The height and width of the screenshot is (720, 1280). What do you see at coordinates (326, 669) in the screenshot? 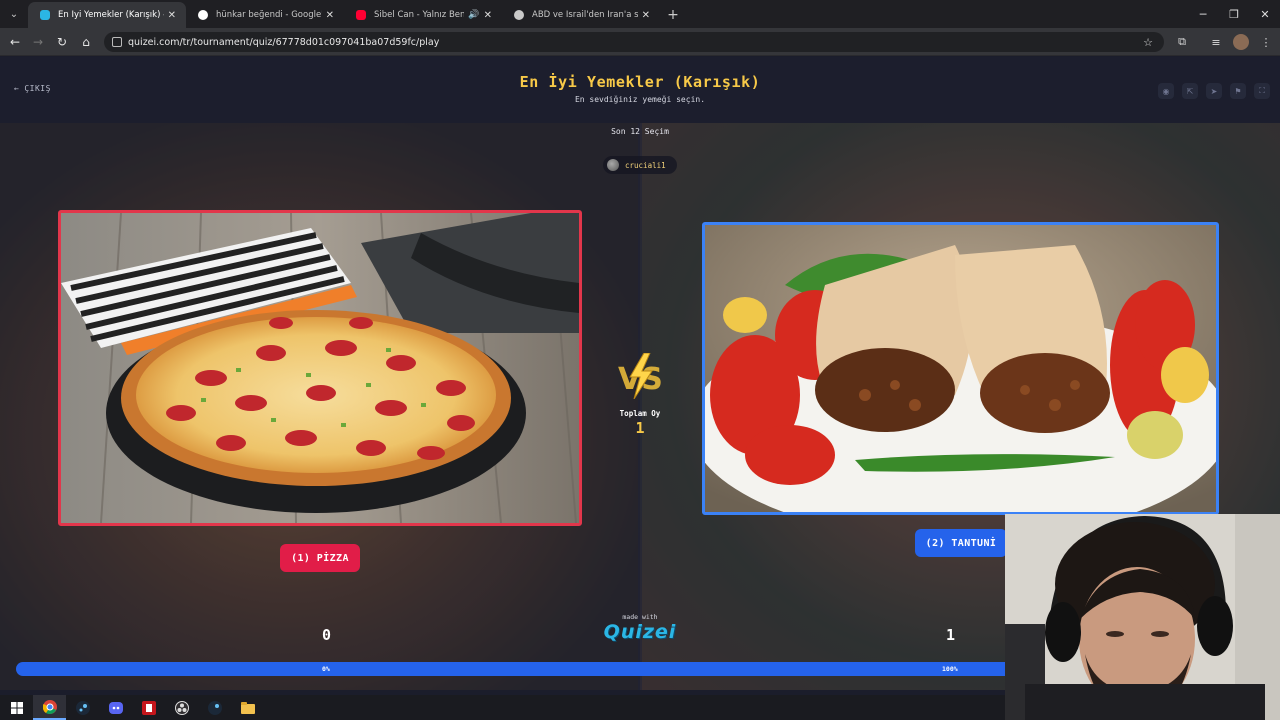
I see `left-percent: 0%` at bounding box center [326, 669].